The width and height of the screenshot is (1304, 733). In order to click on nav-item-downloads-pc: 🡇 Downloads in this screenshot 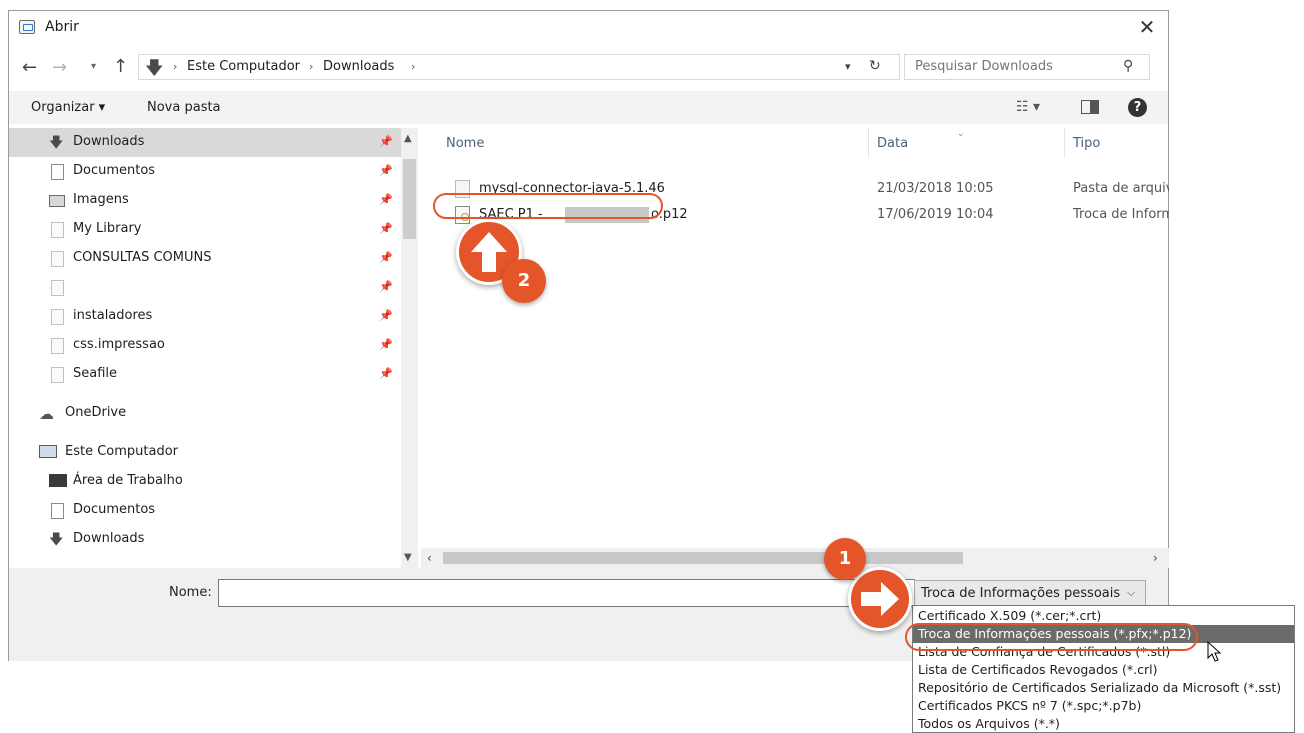, I will do `click(205, 539)`.